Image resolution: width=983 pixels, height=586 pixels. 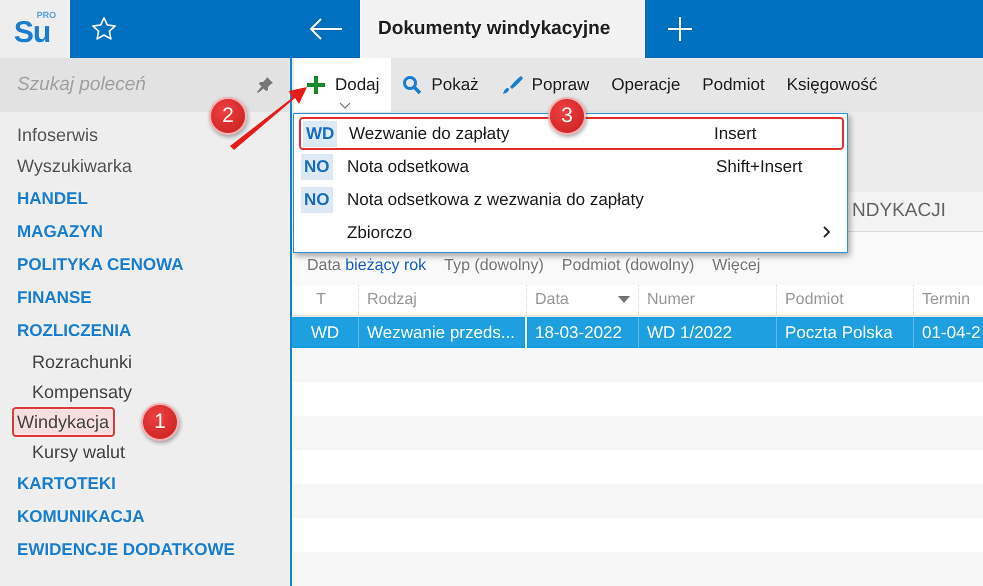 I want to click on menu-item: Zbiorczo, so click(x=571, y=232).